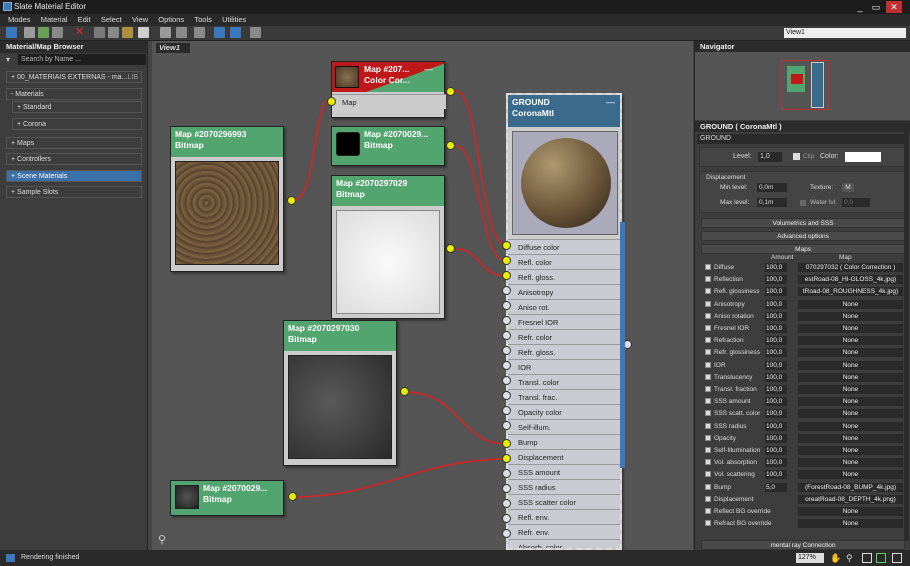 The width and height of the screenshot is (910, 566). Describe the element at coordinates (564, 381) in the screenshot. I see `slot-transl-color: Transl. color` at that location.